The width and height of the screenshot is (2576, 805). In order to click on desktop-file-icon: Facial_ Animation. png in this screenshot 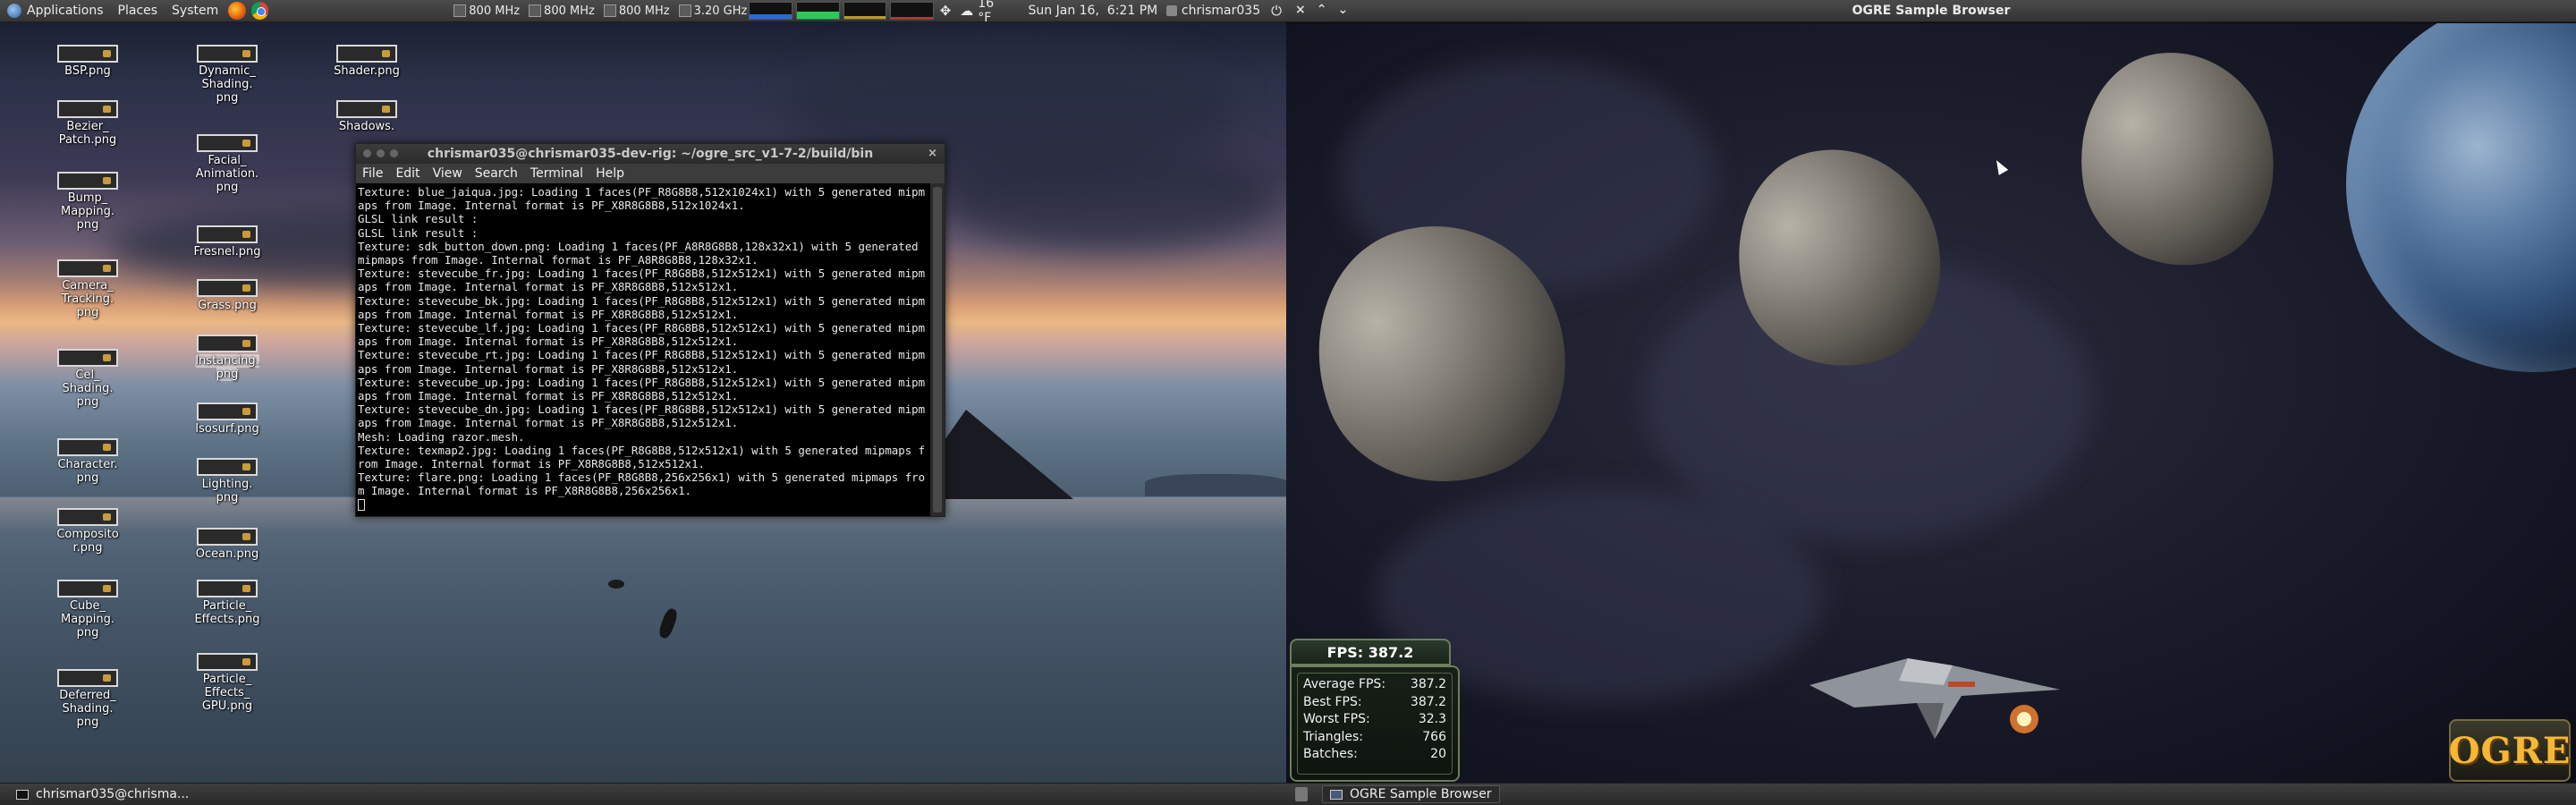, I will do `click(227, 164)`.